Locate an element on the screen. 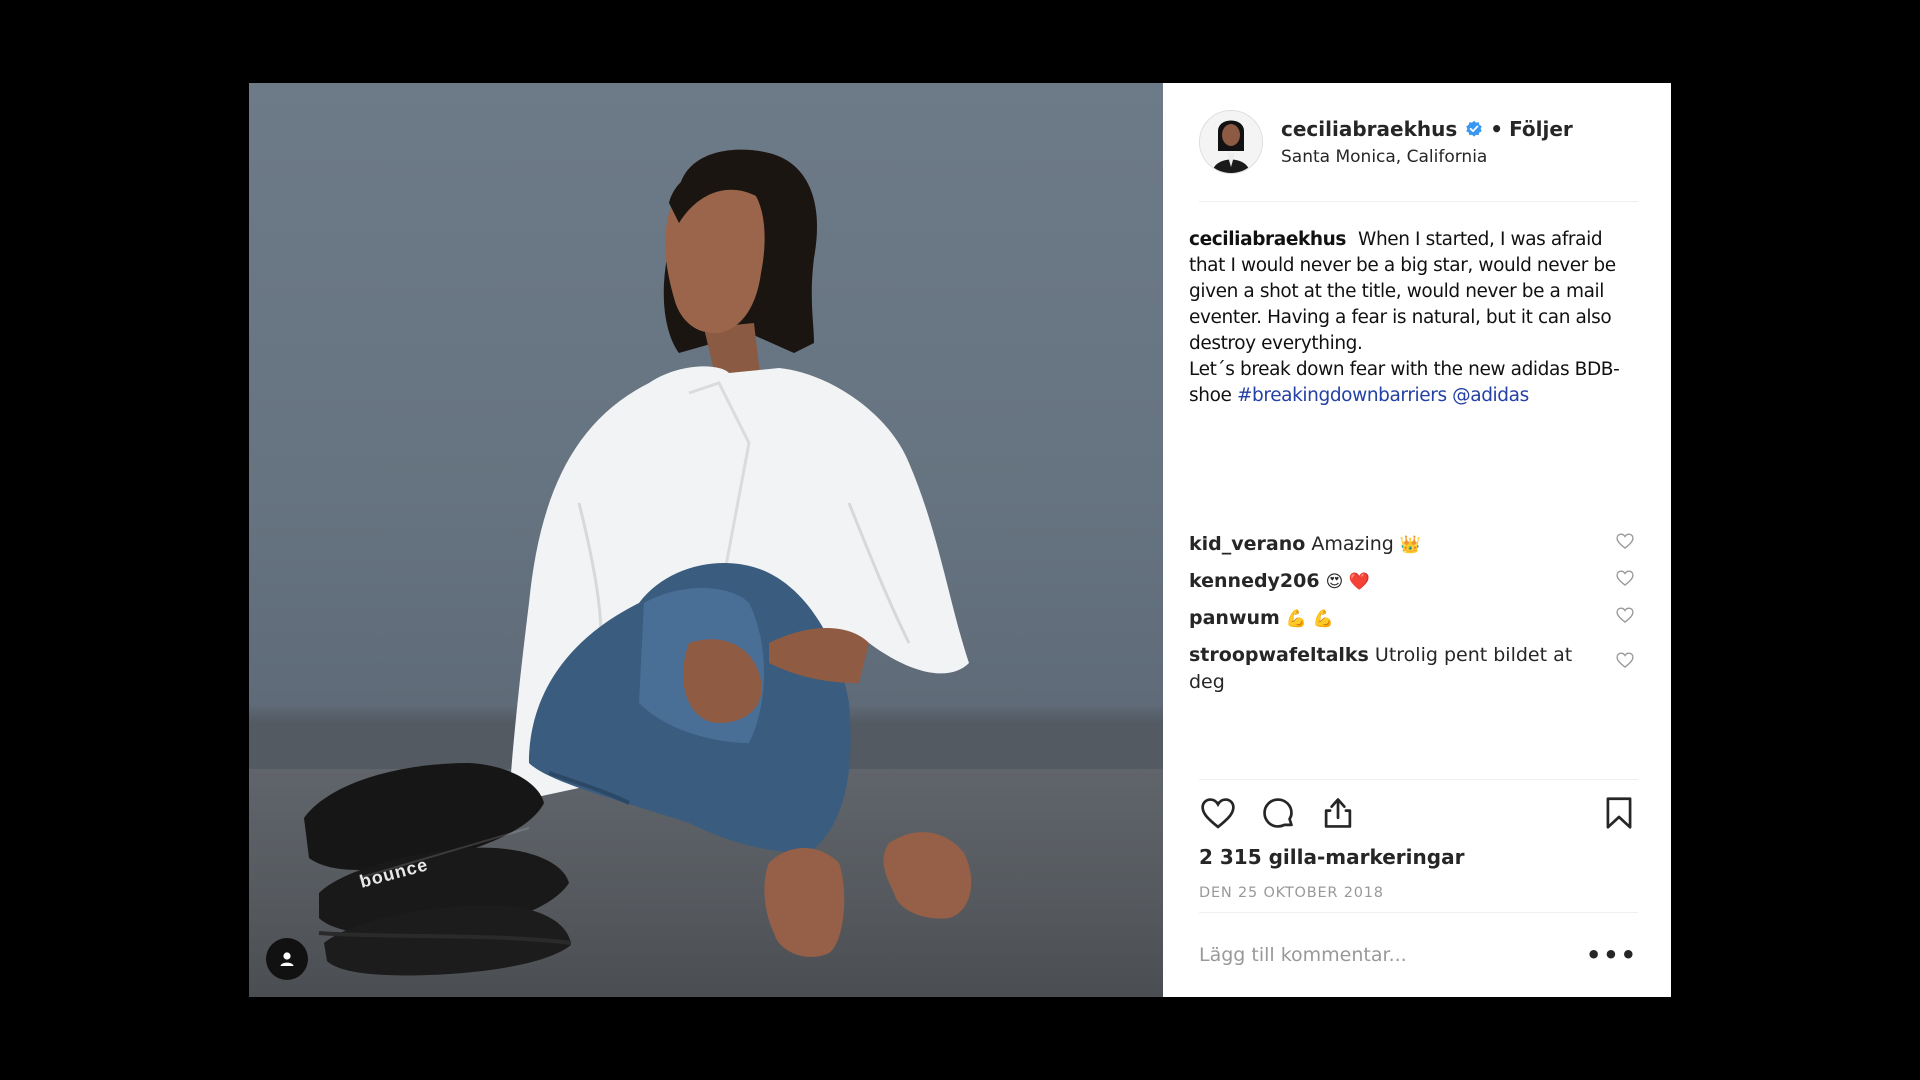 The height and width of the screenshot is (1080, 1920). likes-count: 2 315 gilla-markeringar is located at coordinates (1331, 857).